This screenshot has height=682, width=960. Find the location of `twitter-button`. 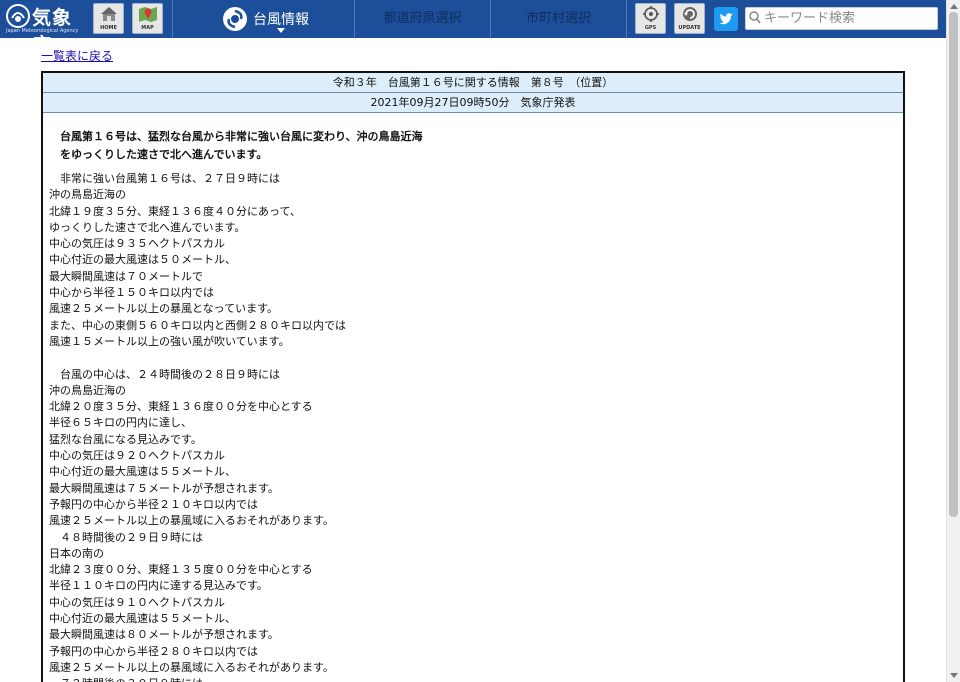

twitter-button is located at coordinates (726, 19).